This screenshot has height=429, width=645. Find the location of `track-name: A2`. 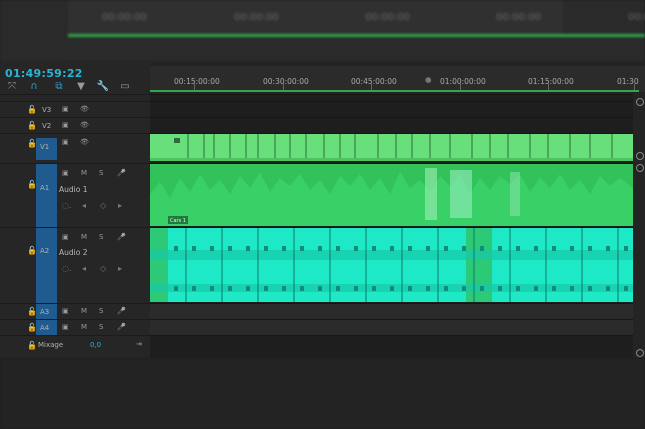

track-name: A2 is located at coordinates (45, 251).